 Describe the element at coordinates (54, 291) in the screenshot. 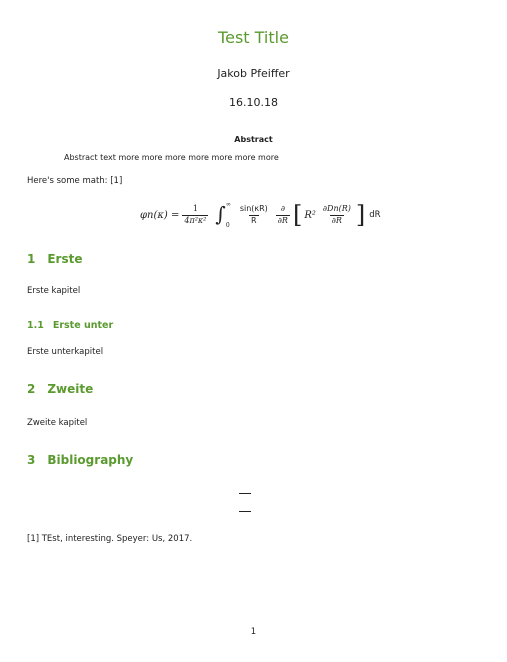

I see `section-1-text: Erste kapitel` at that location.